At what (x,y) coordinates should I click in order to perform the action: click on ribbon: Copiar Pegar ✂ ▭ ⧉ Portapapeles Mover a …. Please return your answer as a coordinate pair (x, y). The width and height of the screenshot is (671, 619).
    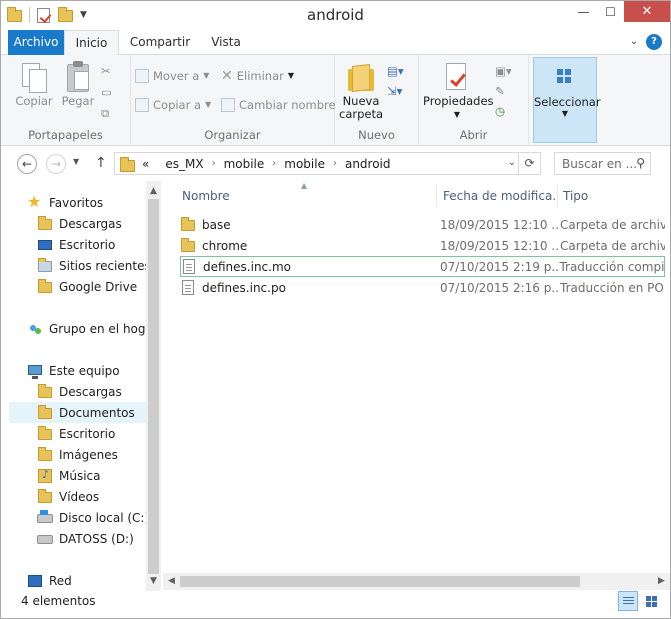
    Looking at the image, I should click on (335, 100).